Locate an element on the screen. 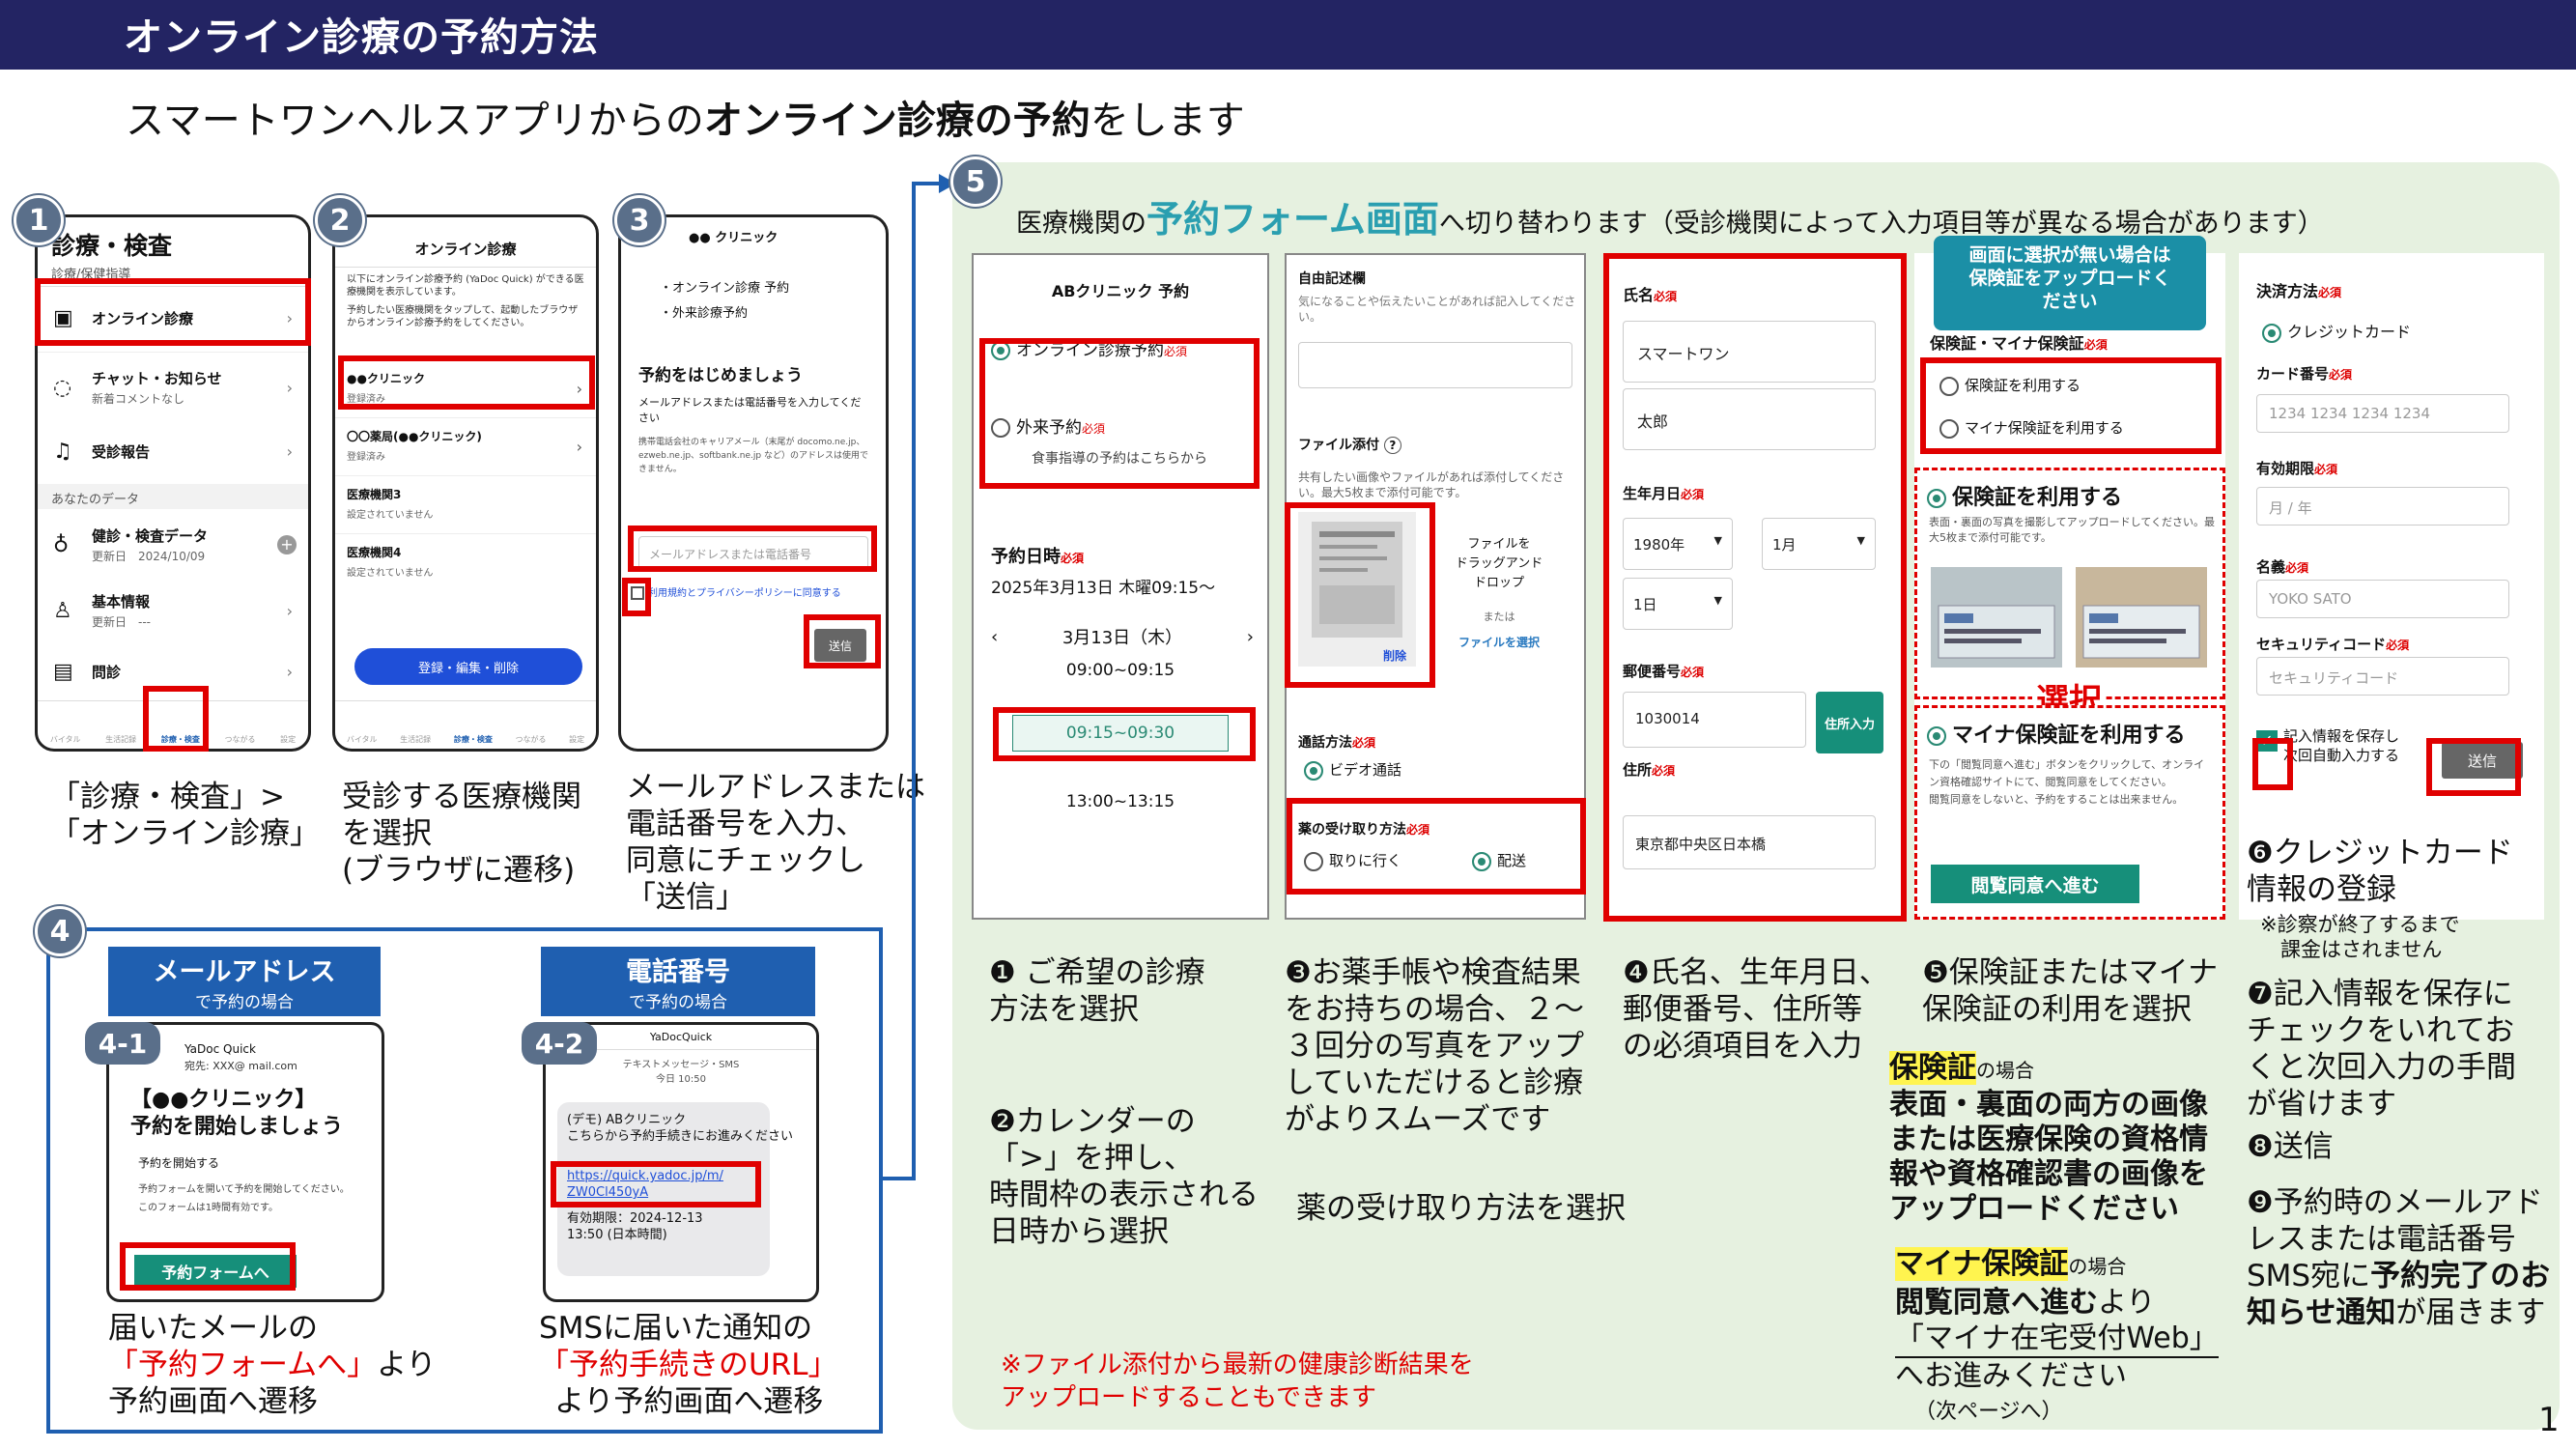 The image size is (2576, 1449). free-textarea is located at coordinates (1435, 365).